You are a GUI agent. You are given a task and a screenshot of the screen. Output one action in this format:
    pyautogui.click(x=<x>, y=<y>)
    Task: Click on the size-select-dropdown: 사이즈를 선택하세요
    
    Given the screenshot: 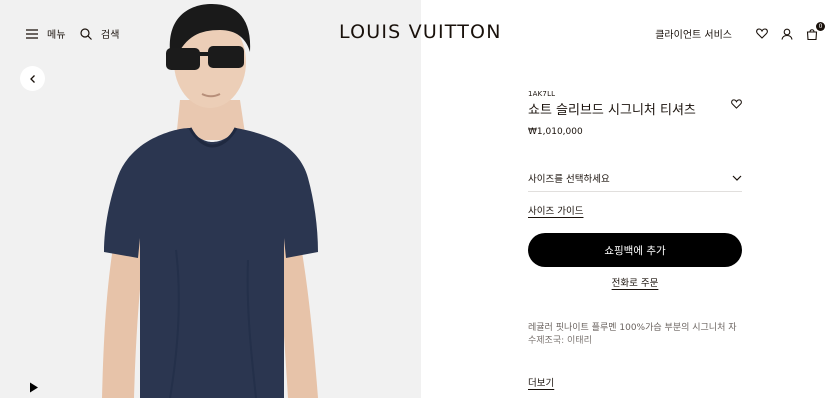 What is the action you would take?
    pyautogui.click(x=635, y=178)
    